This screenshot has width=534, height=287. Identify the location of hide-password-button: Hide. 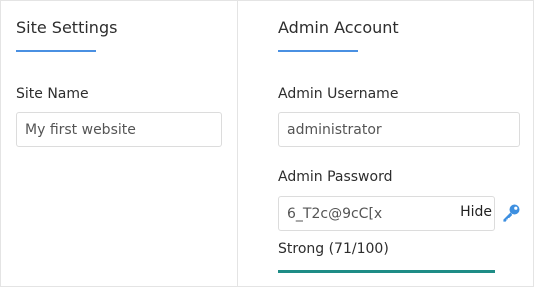
(476, 212).